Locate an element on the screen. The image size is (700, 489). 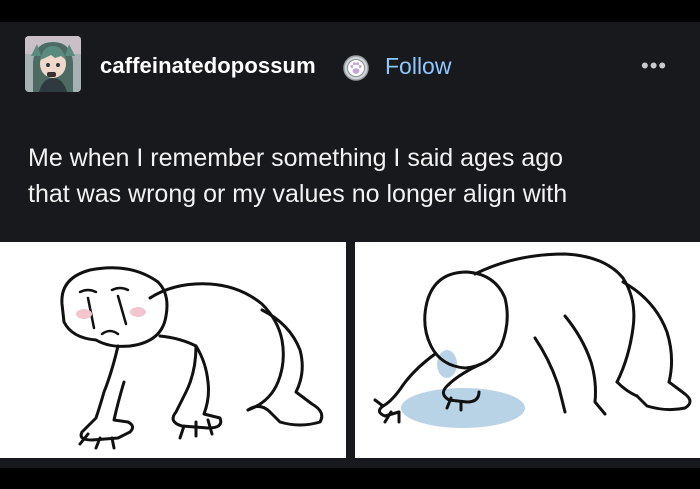
paw-badge-icon is located at coordinates (356, 68).